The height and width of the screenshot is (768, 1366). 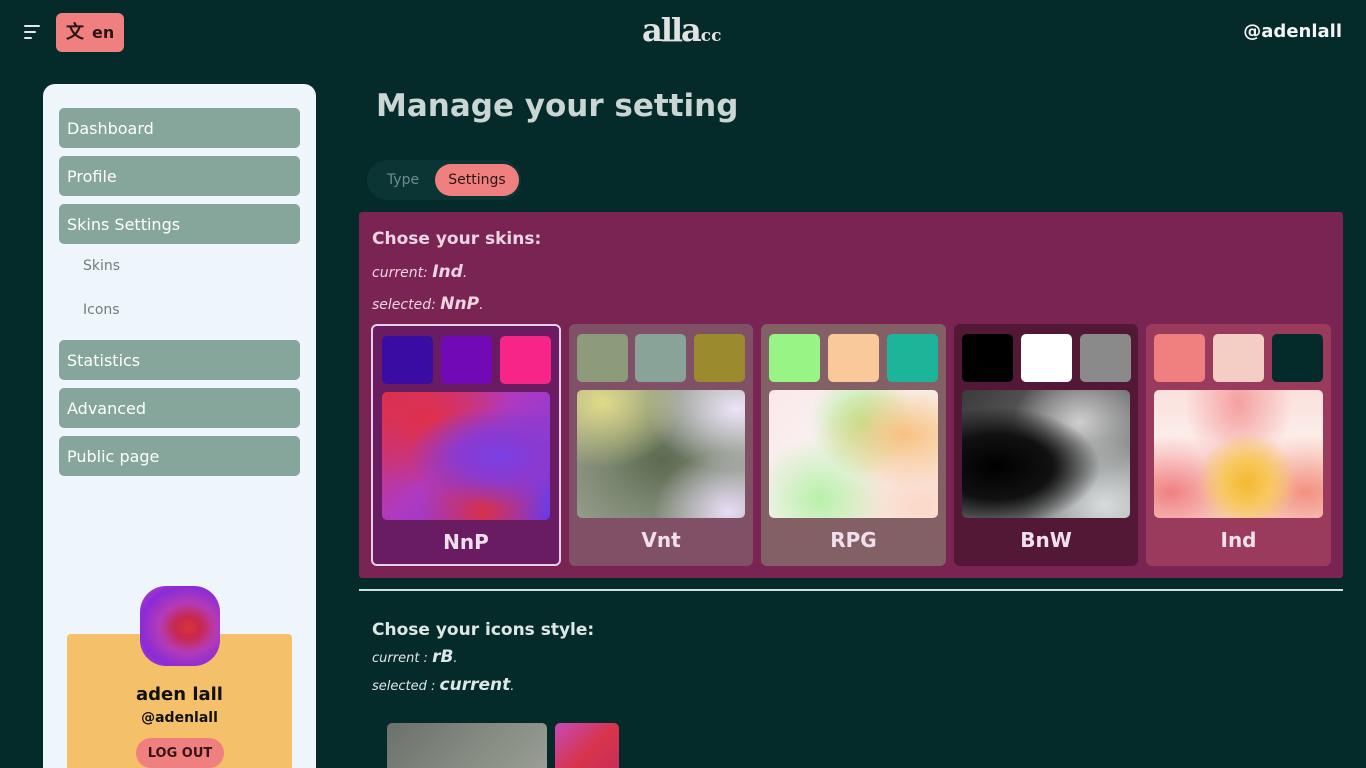 What do you see at coordinates (428, 304) in the screenshot?
I see `skins-selected-line: selected: NnP.` at bounding box center [428, 304].